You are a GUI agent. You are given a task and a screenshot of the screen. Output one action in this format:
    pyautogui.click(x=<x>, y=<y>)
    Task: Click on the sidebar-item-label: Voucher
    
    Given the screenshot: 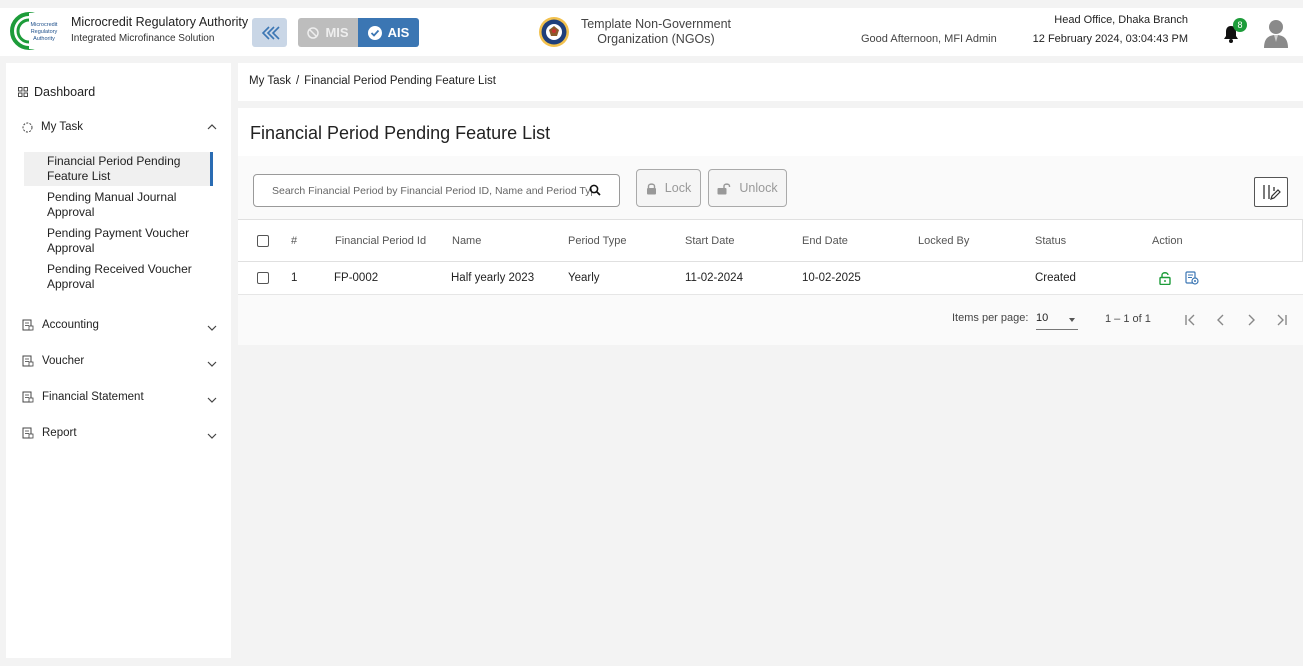 What is the action you would take?
    pyautogui.click(x=63, y=361)
    